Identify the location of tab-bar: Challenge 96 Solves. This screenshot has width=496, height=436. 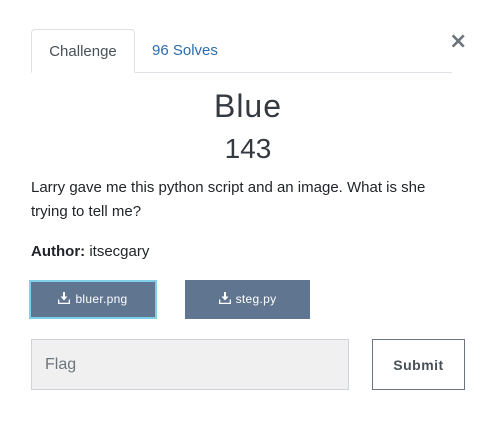
(241, 51).